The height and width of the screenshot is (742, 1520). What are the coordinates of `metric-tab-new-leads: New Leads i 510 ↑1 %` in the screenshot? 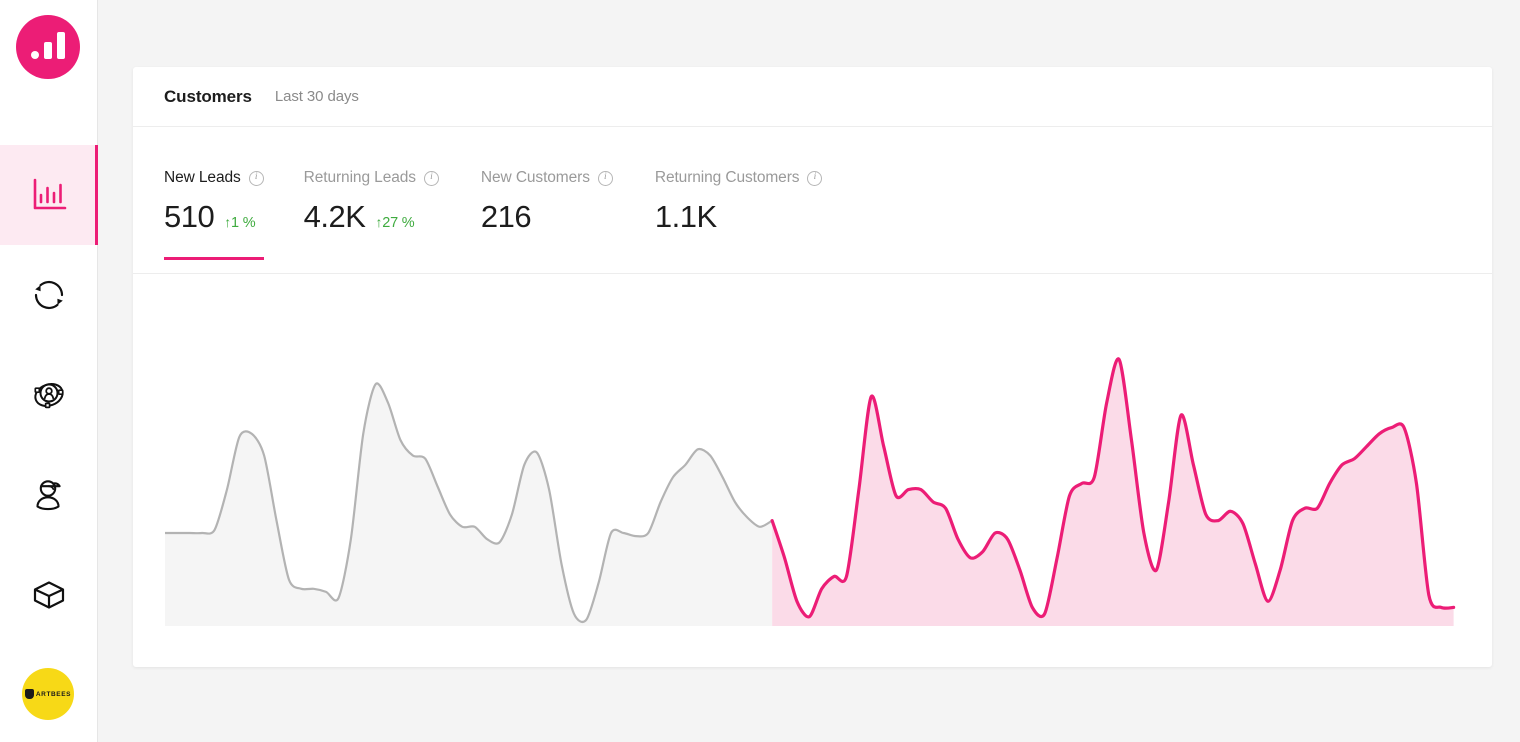 It's located at (214, 193).